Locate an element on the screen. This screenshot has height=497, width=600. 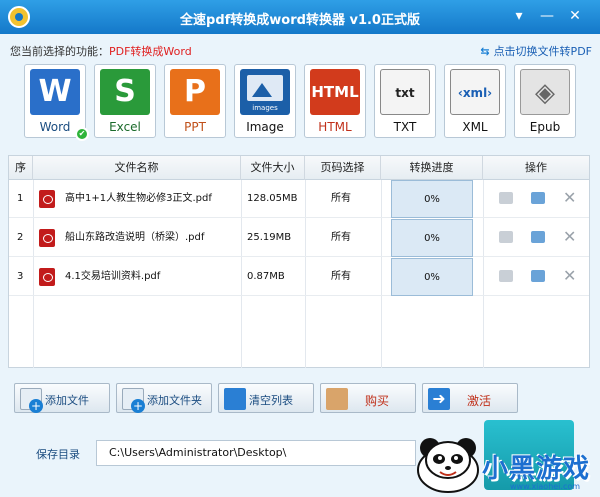
current-function: 您当前选择的功能：PDF转换成Word is located at coordinates (101, 51).